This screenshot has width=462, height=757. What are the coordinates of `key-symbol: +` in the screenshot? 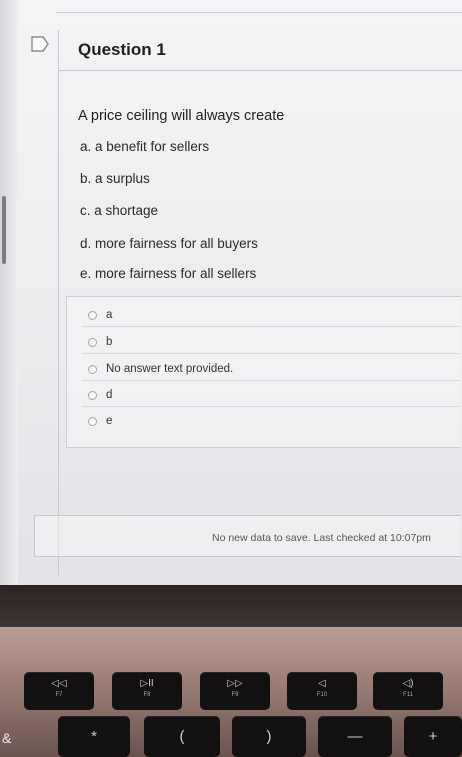 It's located at (433, 736).